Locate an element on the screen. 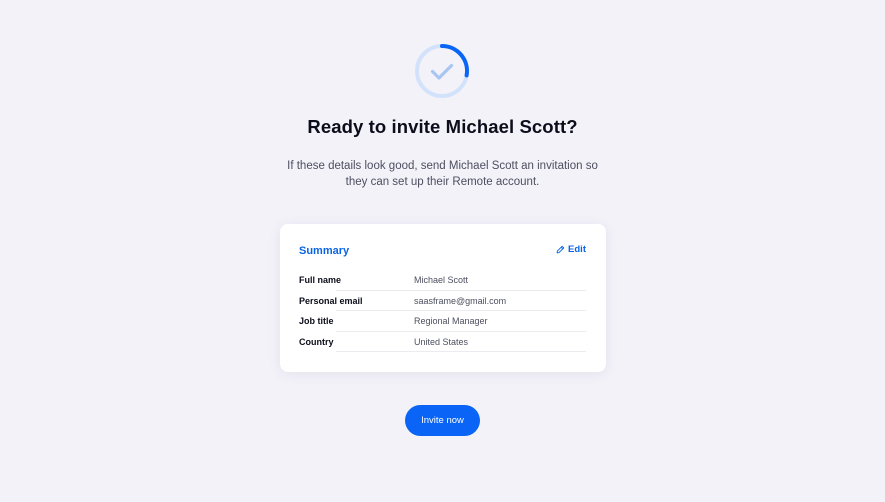  summary-row-personal-email: Personal email saasframe@gmail.com is located at coordinates (442, 301).